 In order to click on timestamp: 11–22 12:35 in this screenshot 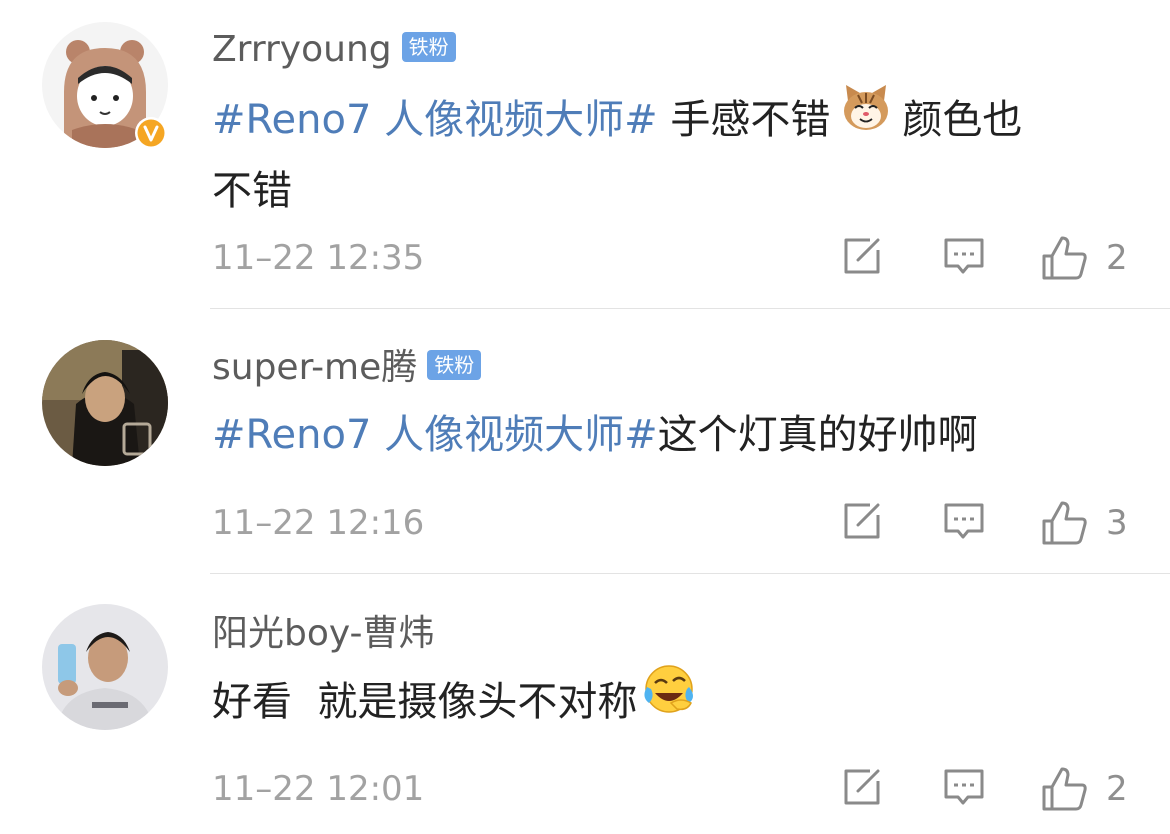, I will do `click(318, 258)`.